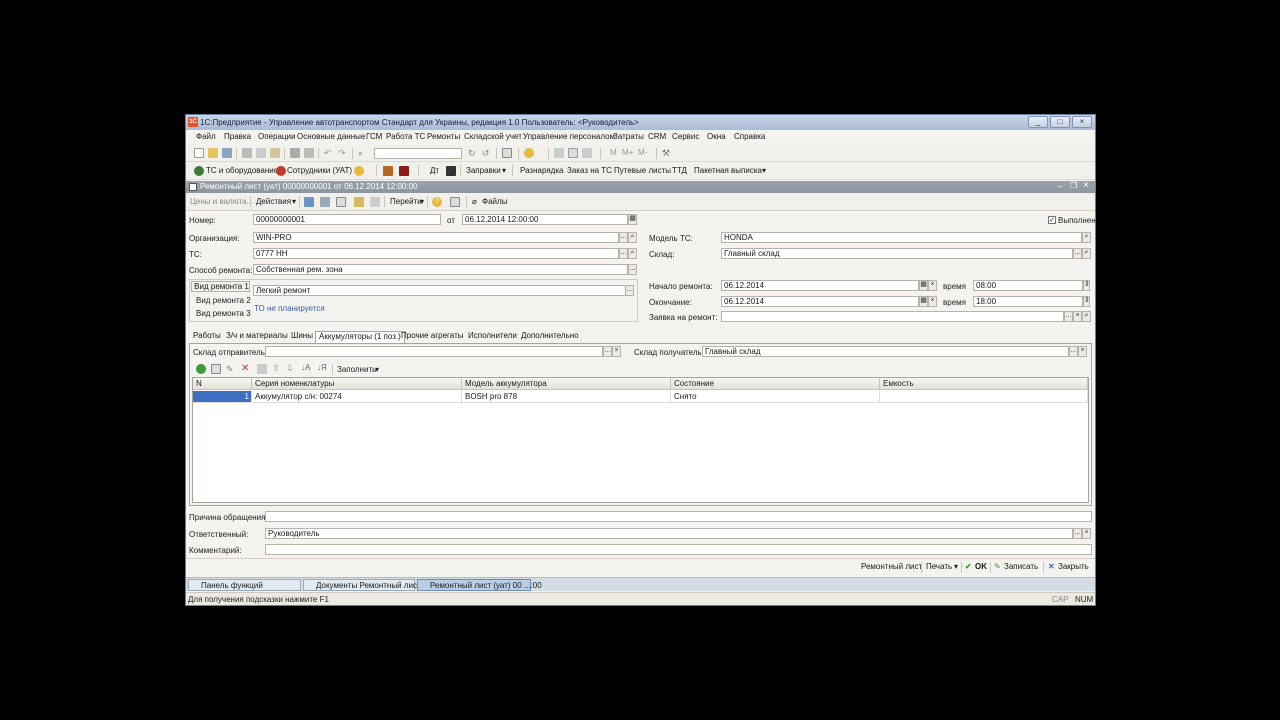 This screenshot has width=1280, height=720. Describe the element at coordinates (322, 368) in the screenshot. I see `sort-desc-icon: ↓Я` at that location.